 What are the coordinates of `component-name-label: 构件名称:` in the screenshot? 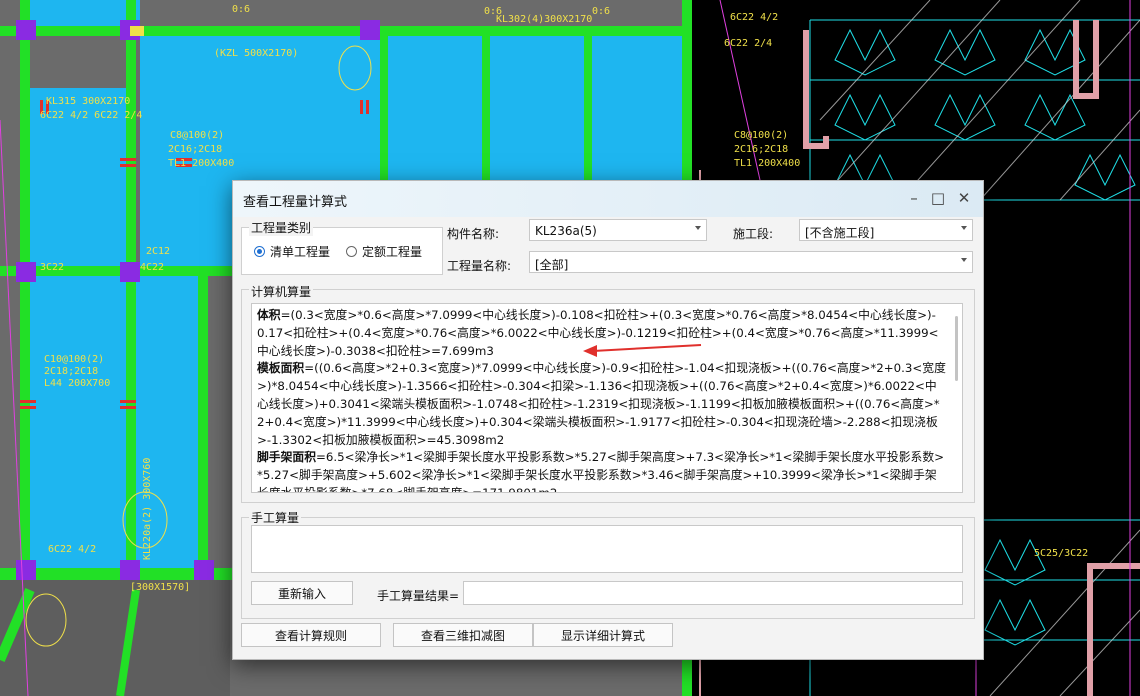 It's located at (473, 234).